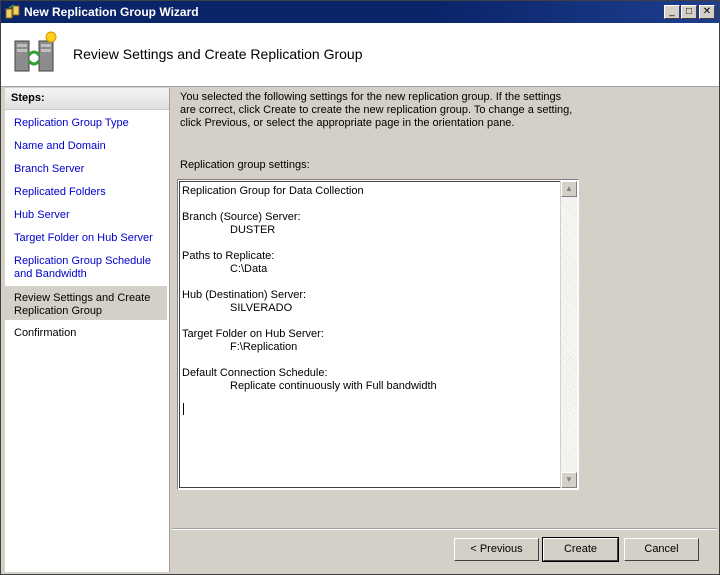 This screenshot has width=720, height=575. Describe the element at coordinates (253, 334) in the screenshot. I see `target-label: Target Folder on Hub Server:` at that location.